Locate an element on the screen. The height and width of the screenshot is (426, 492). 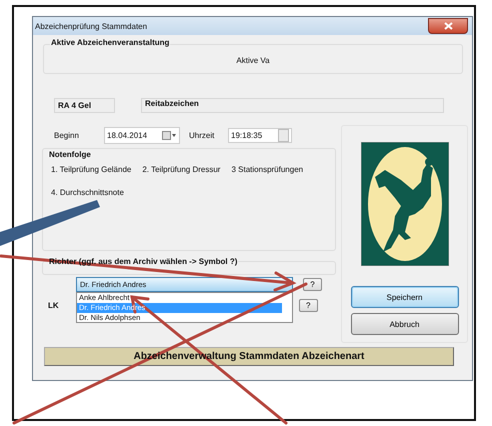
save-button: Speichern is located at coordinates (404, 297).